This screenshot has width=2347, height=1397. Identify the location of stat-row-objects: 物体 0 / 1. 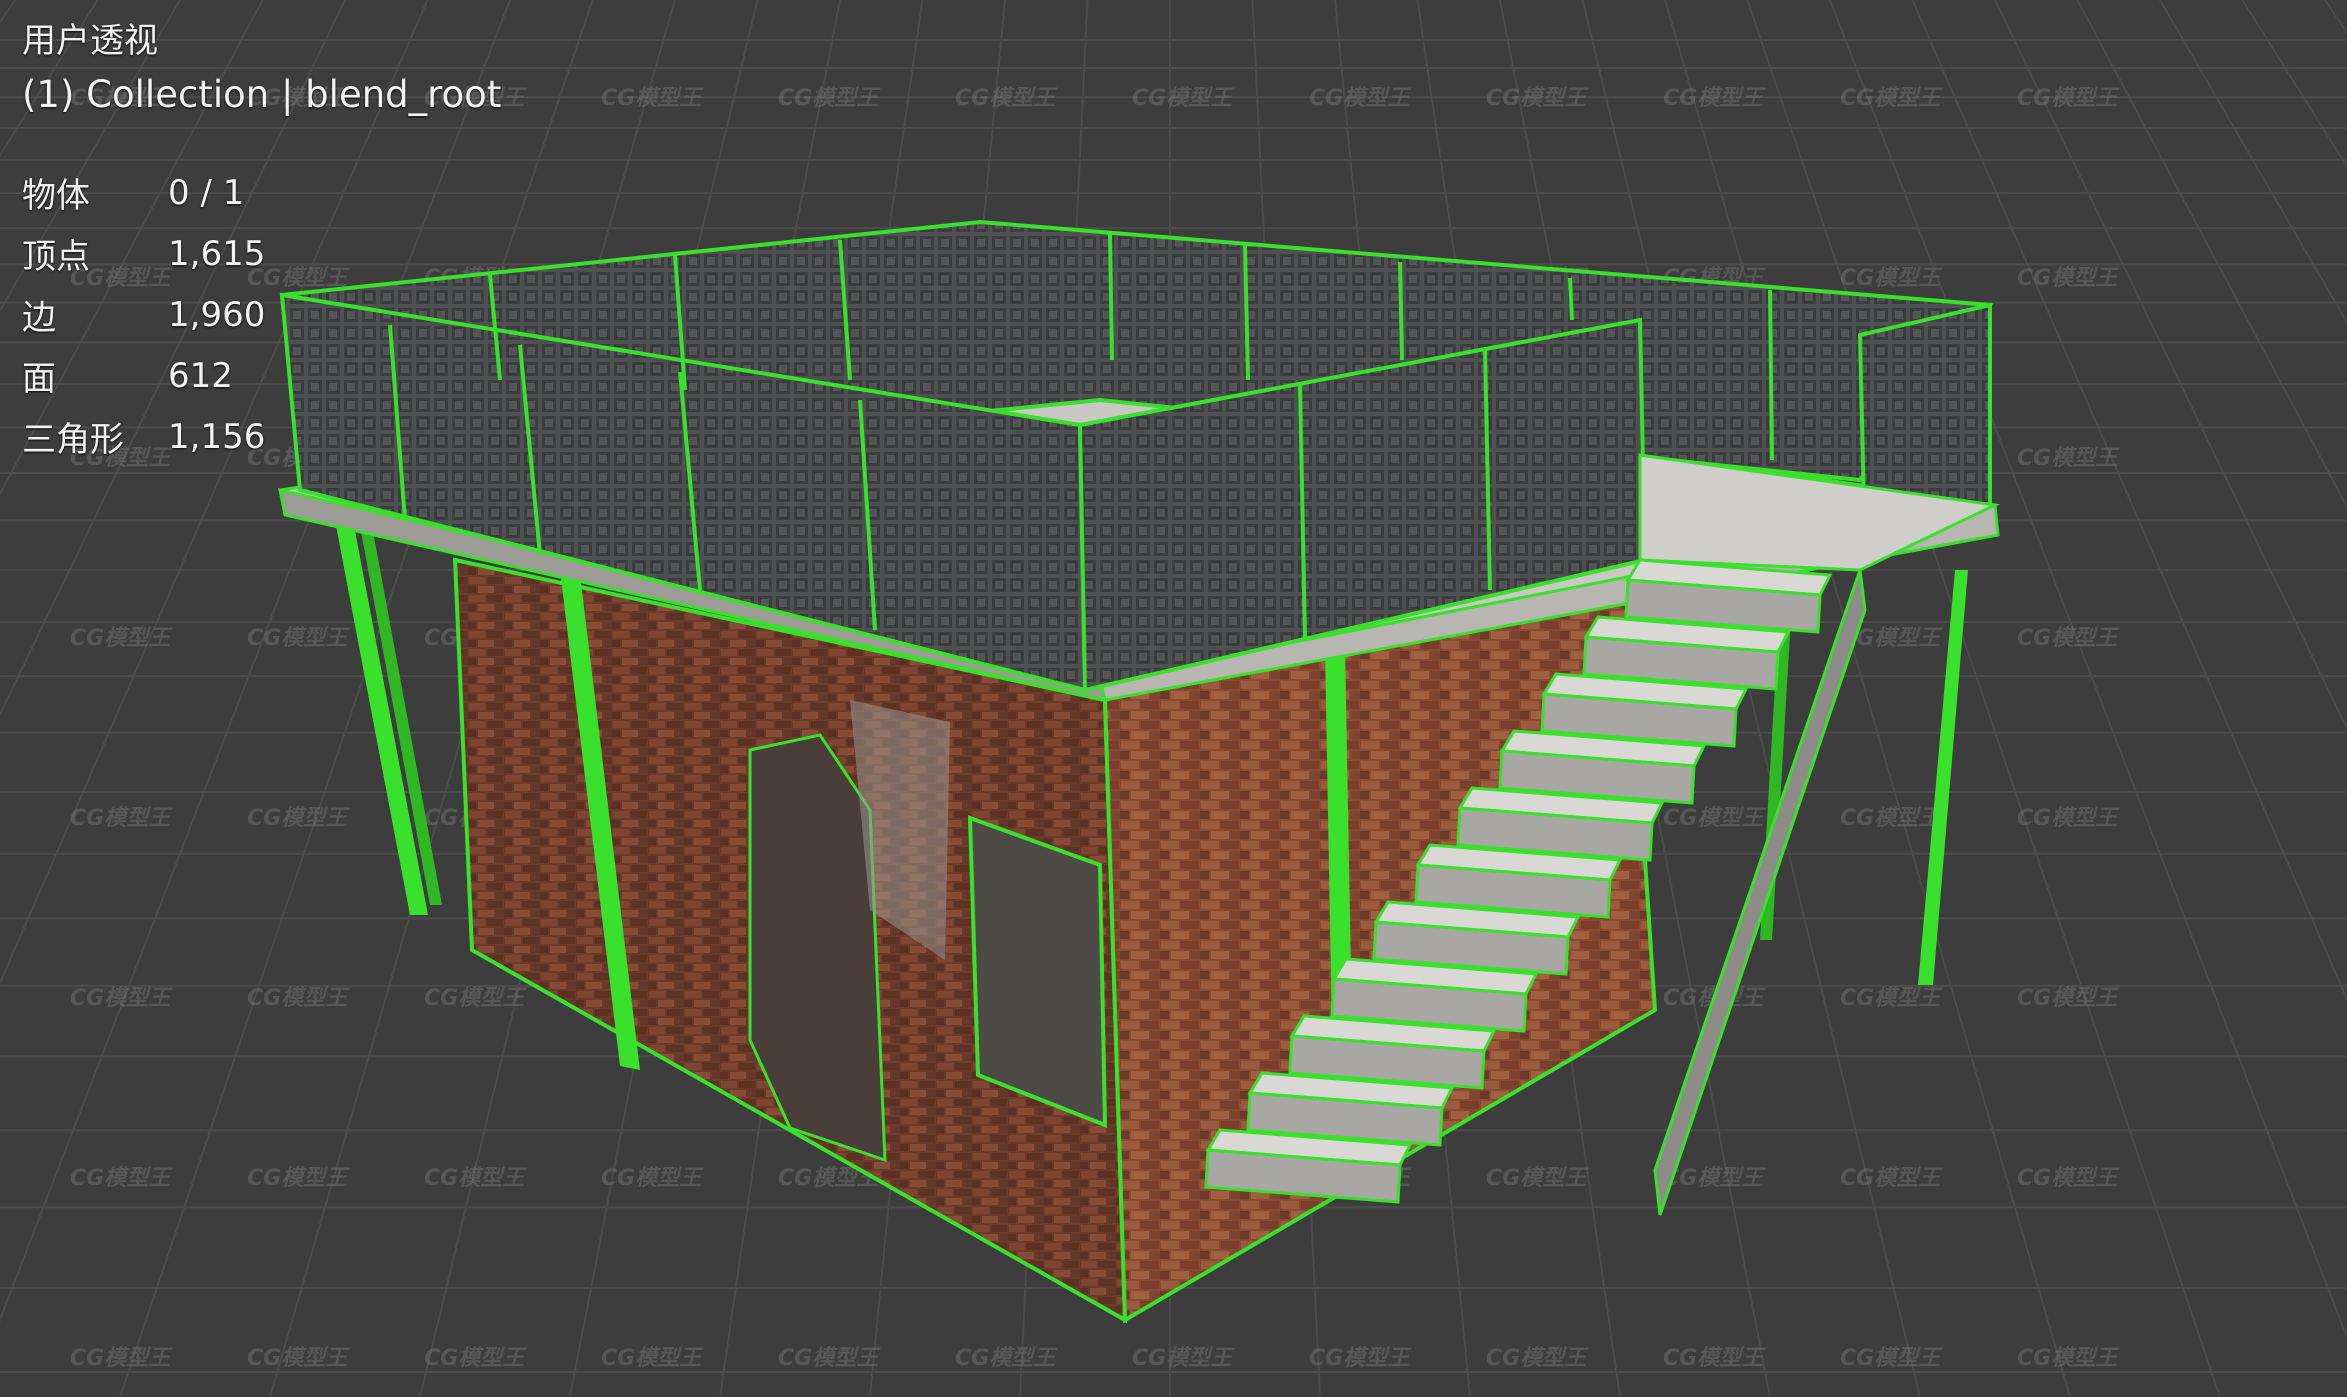
(261, 192).